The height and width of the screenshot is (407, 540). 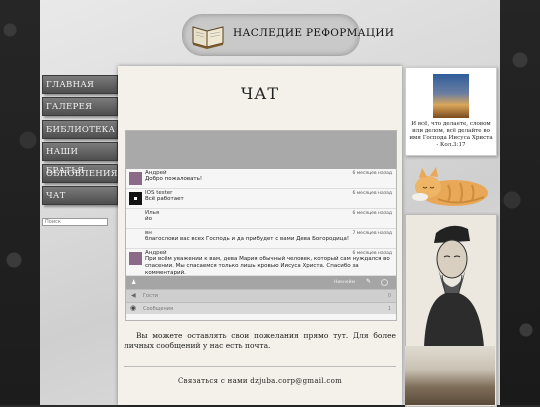 What do you see at coordinates (260, 366) in the screenshot?
I see `divider` at bounding box center [260, 366].